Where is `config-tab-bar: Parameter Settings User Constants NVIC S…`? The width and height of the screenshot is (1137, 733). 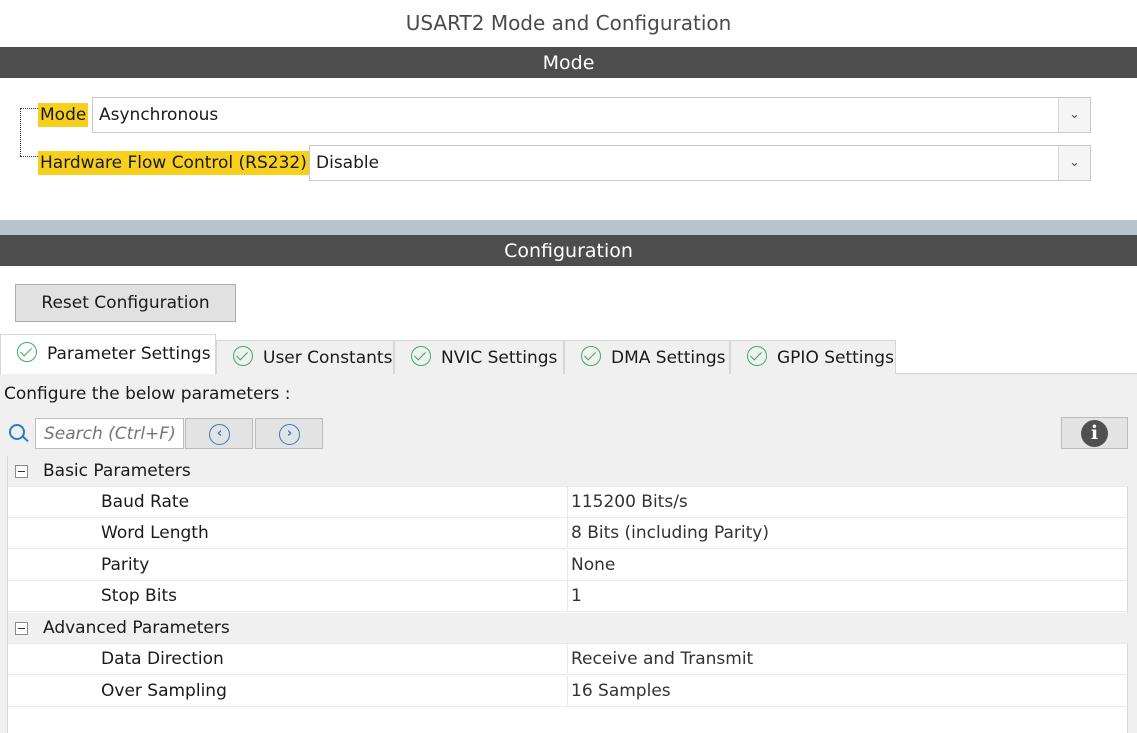
config-tab-bar: Parameter Settings User Constants NVIC S… is located at coordinates (568, 354).